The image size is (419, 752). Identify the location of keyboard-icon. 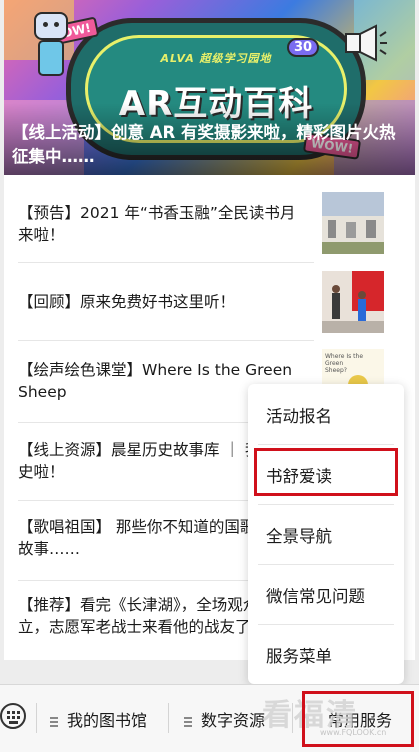
(13, 716).